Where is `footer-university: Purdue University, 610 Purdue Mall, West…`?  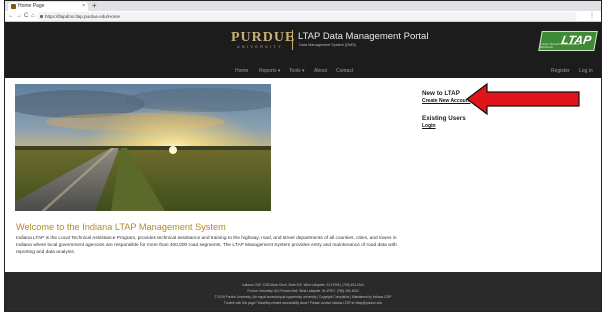 footer-university: Purdue University, 610 Purdue Mall, West… is located at coordinates (303, 291).